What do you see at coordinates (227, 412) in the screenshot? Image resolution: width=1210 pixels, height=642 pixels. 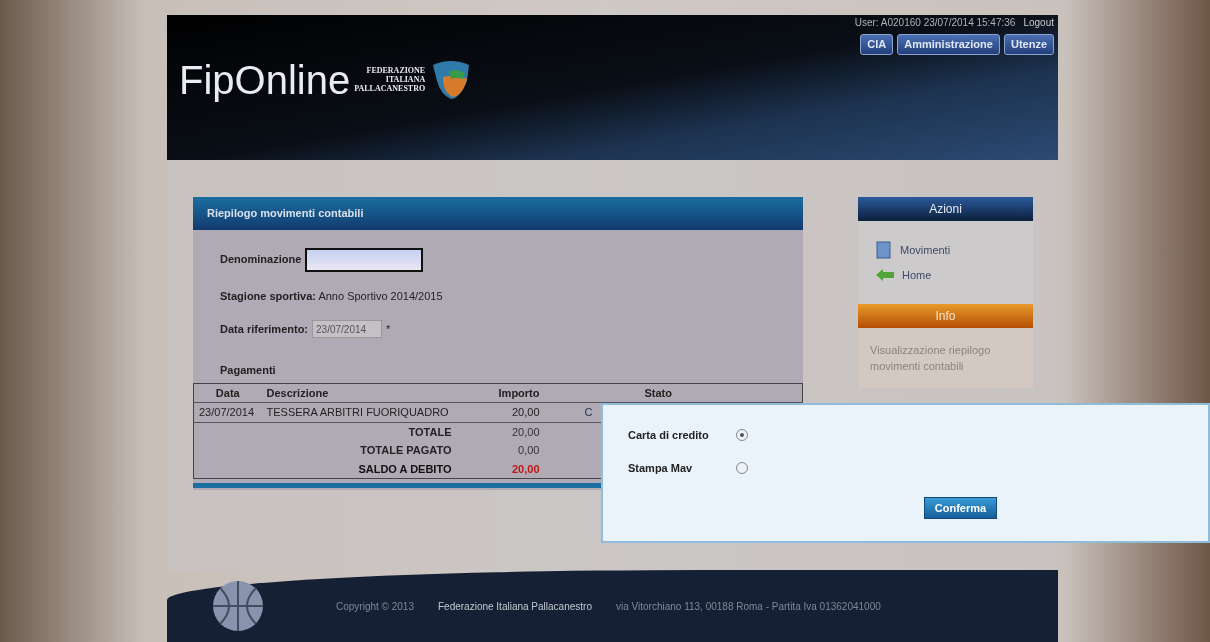 I see `table-cell: 23/07/2014` at bounding box center [227, 412].